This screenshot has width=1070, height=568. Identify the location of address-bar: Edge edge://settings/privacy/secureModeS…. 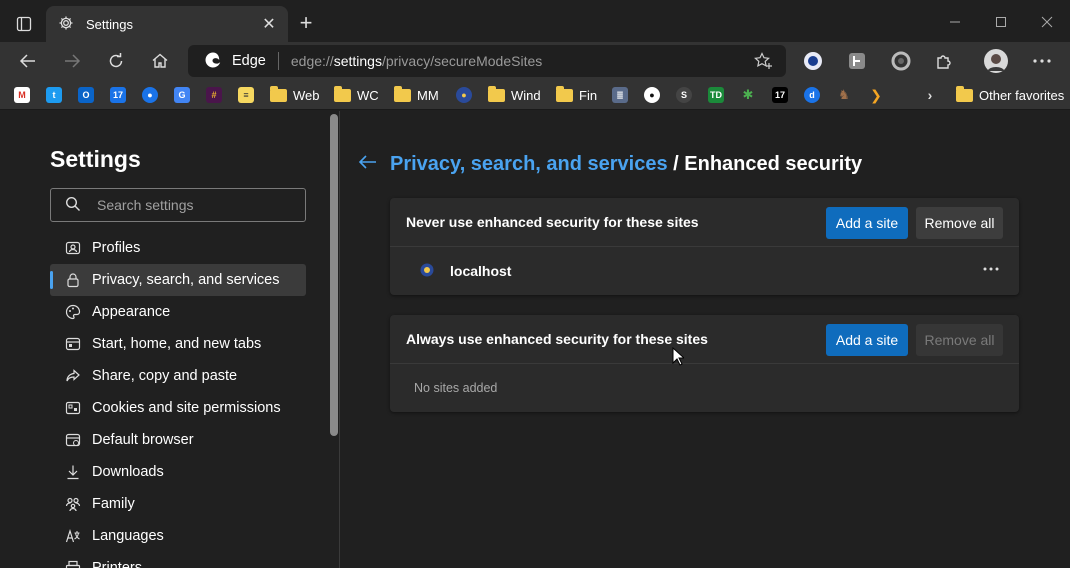
(487, 61).